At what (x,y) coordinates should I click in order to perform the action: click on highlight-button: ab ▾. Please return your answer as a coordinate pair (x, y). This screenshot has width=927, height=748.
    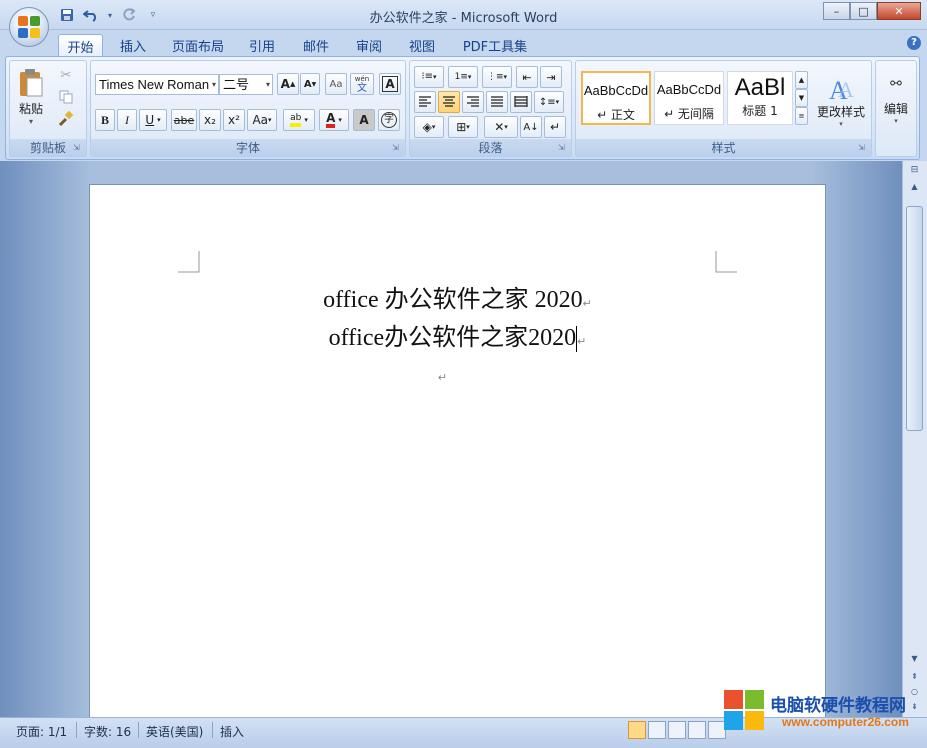
    Looking at the image, I should click on (299, 120).